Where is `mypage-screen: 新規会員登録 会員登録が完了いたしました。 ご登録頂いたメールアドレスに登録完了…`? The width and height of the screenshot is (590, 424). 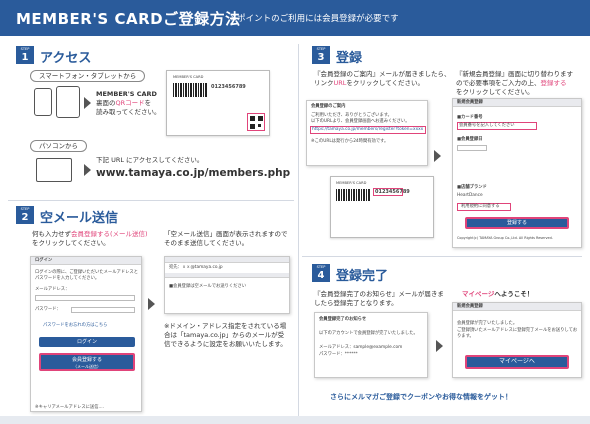 mypage-screen: 新規会員登録 会員登録が完了いたしました。 ご登録頂いたメールアドレスに登録完了… is located at coordinates (517, 340).